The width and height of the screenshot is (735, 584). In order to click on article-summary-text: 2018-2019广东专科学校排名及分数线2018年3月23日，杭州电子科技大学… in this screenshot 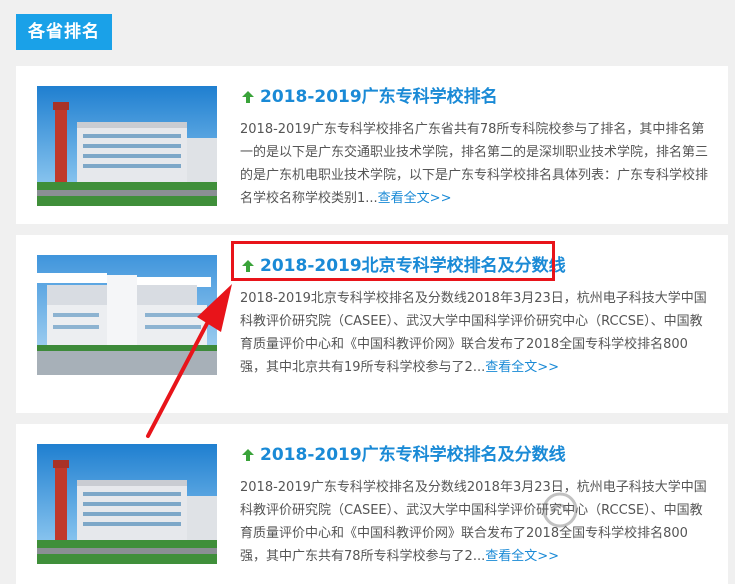, I will do `click(473, 522)`.